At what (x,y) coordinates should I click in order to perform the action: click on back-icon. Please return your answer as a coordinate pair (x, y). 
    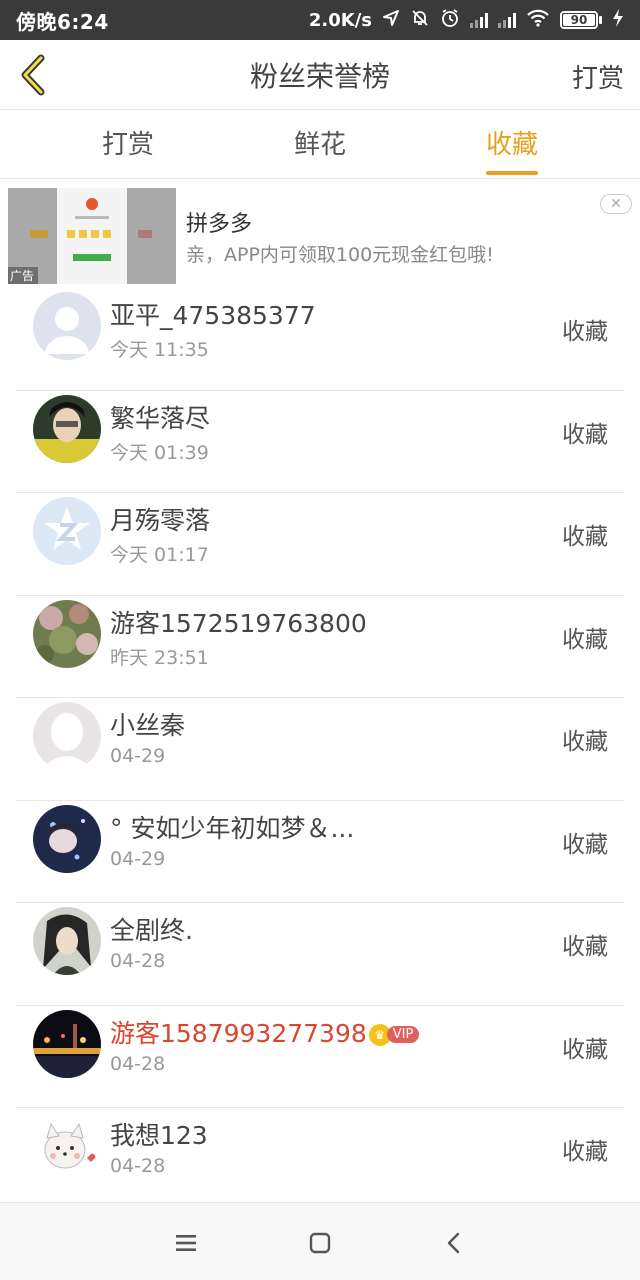
    Looking at the image, I should click on (454, 1243).